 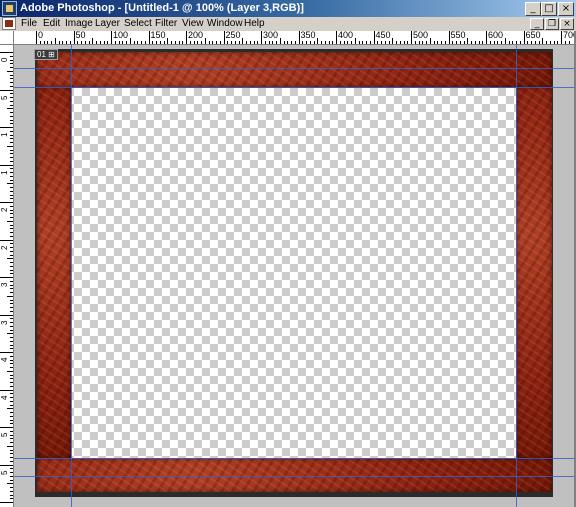 What do you see at coordinates (552, 24) in the screenshot?
I see `document-restore-button: ❐` at bounding box center [552, 24].